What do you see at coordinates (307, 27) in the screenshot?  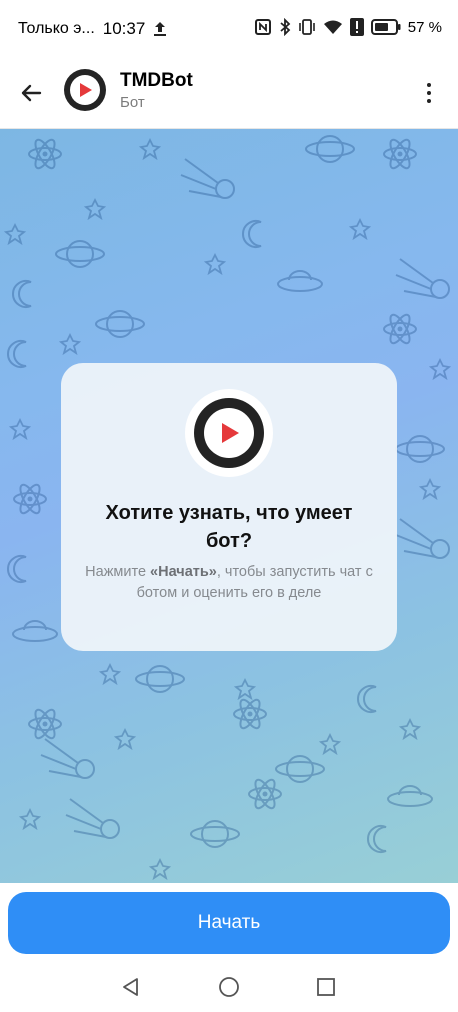 I see `vibrate-icon` at bounding box center [307, 27].